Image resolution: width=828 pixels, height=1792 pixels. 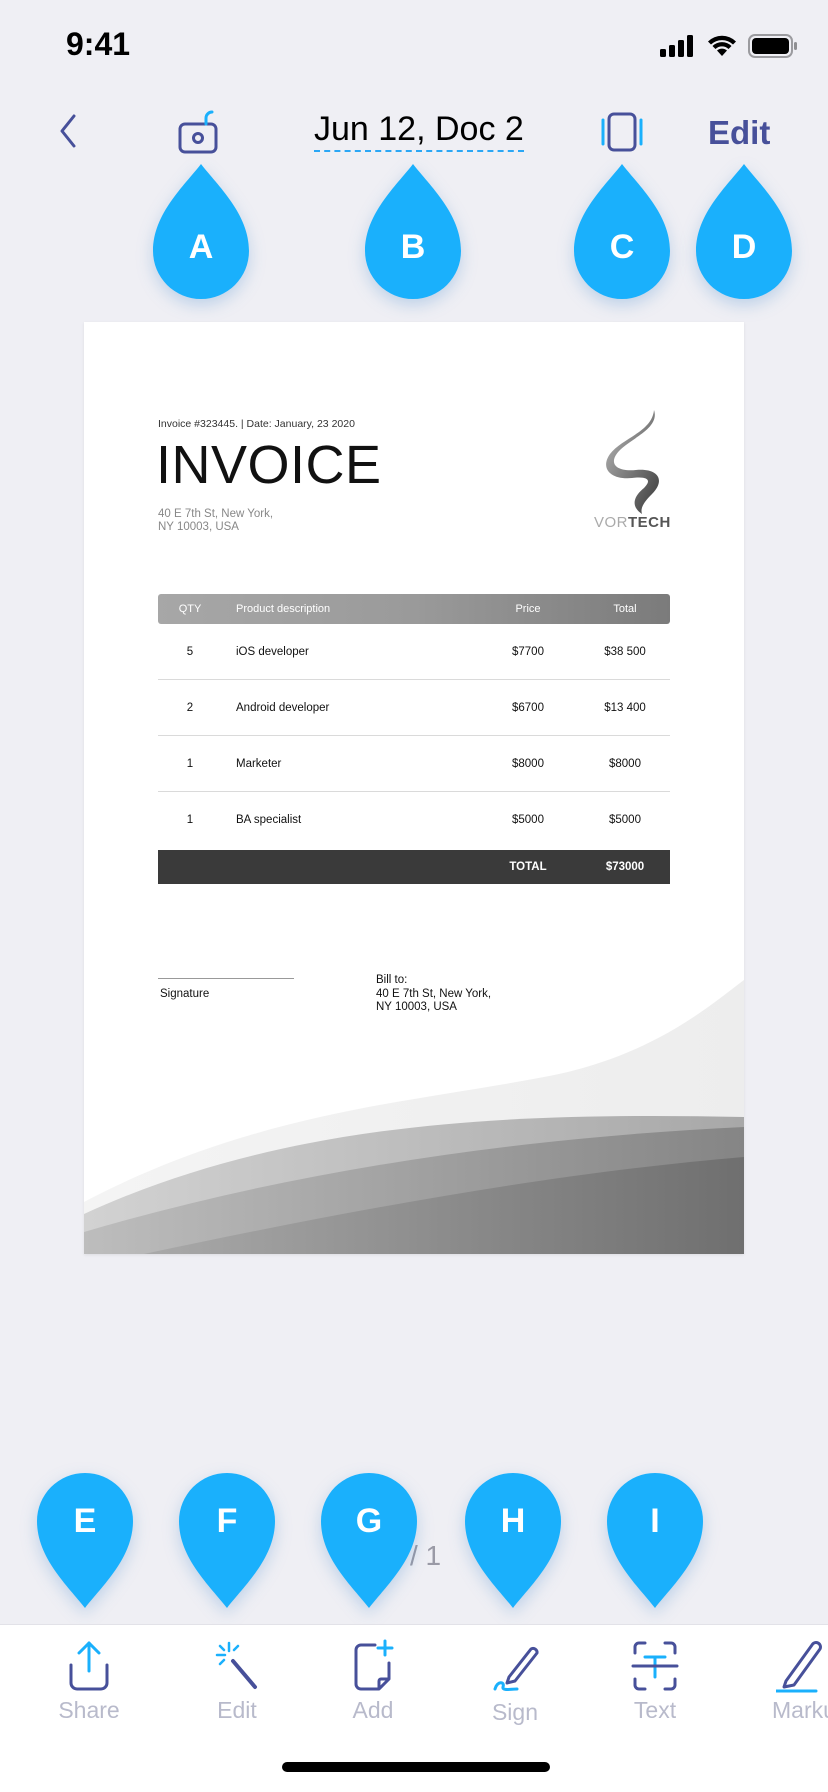 What do you see at coordinates (528, 652) in the screenshot?
I see `cell-price: $7700` at bounding box center [528, 652].